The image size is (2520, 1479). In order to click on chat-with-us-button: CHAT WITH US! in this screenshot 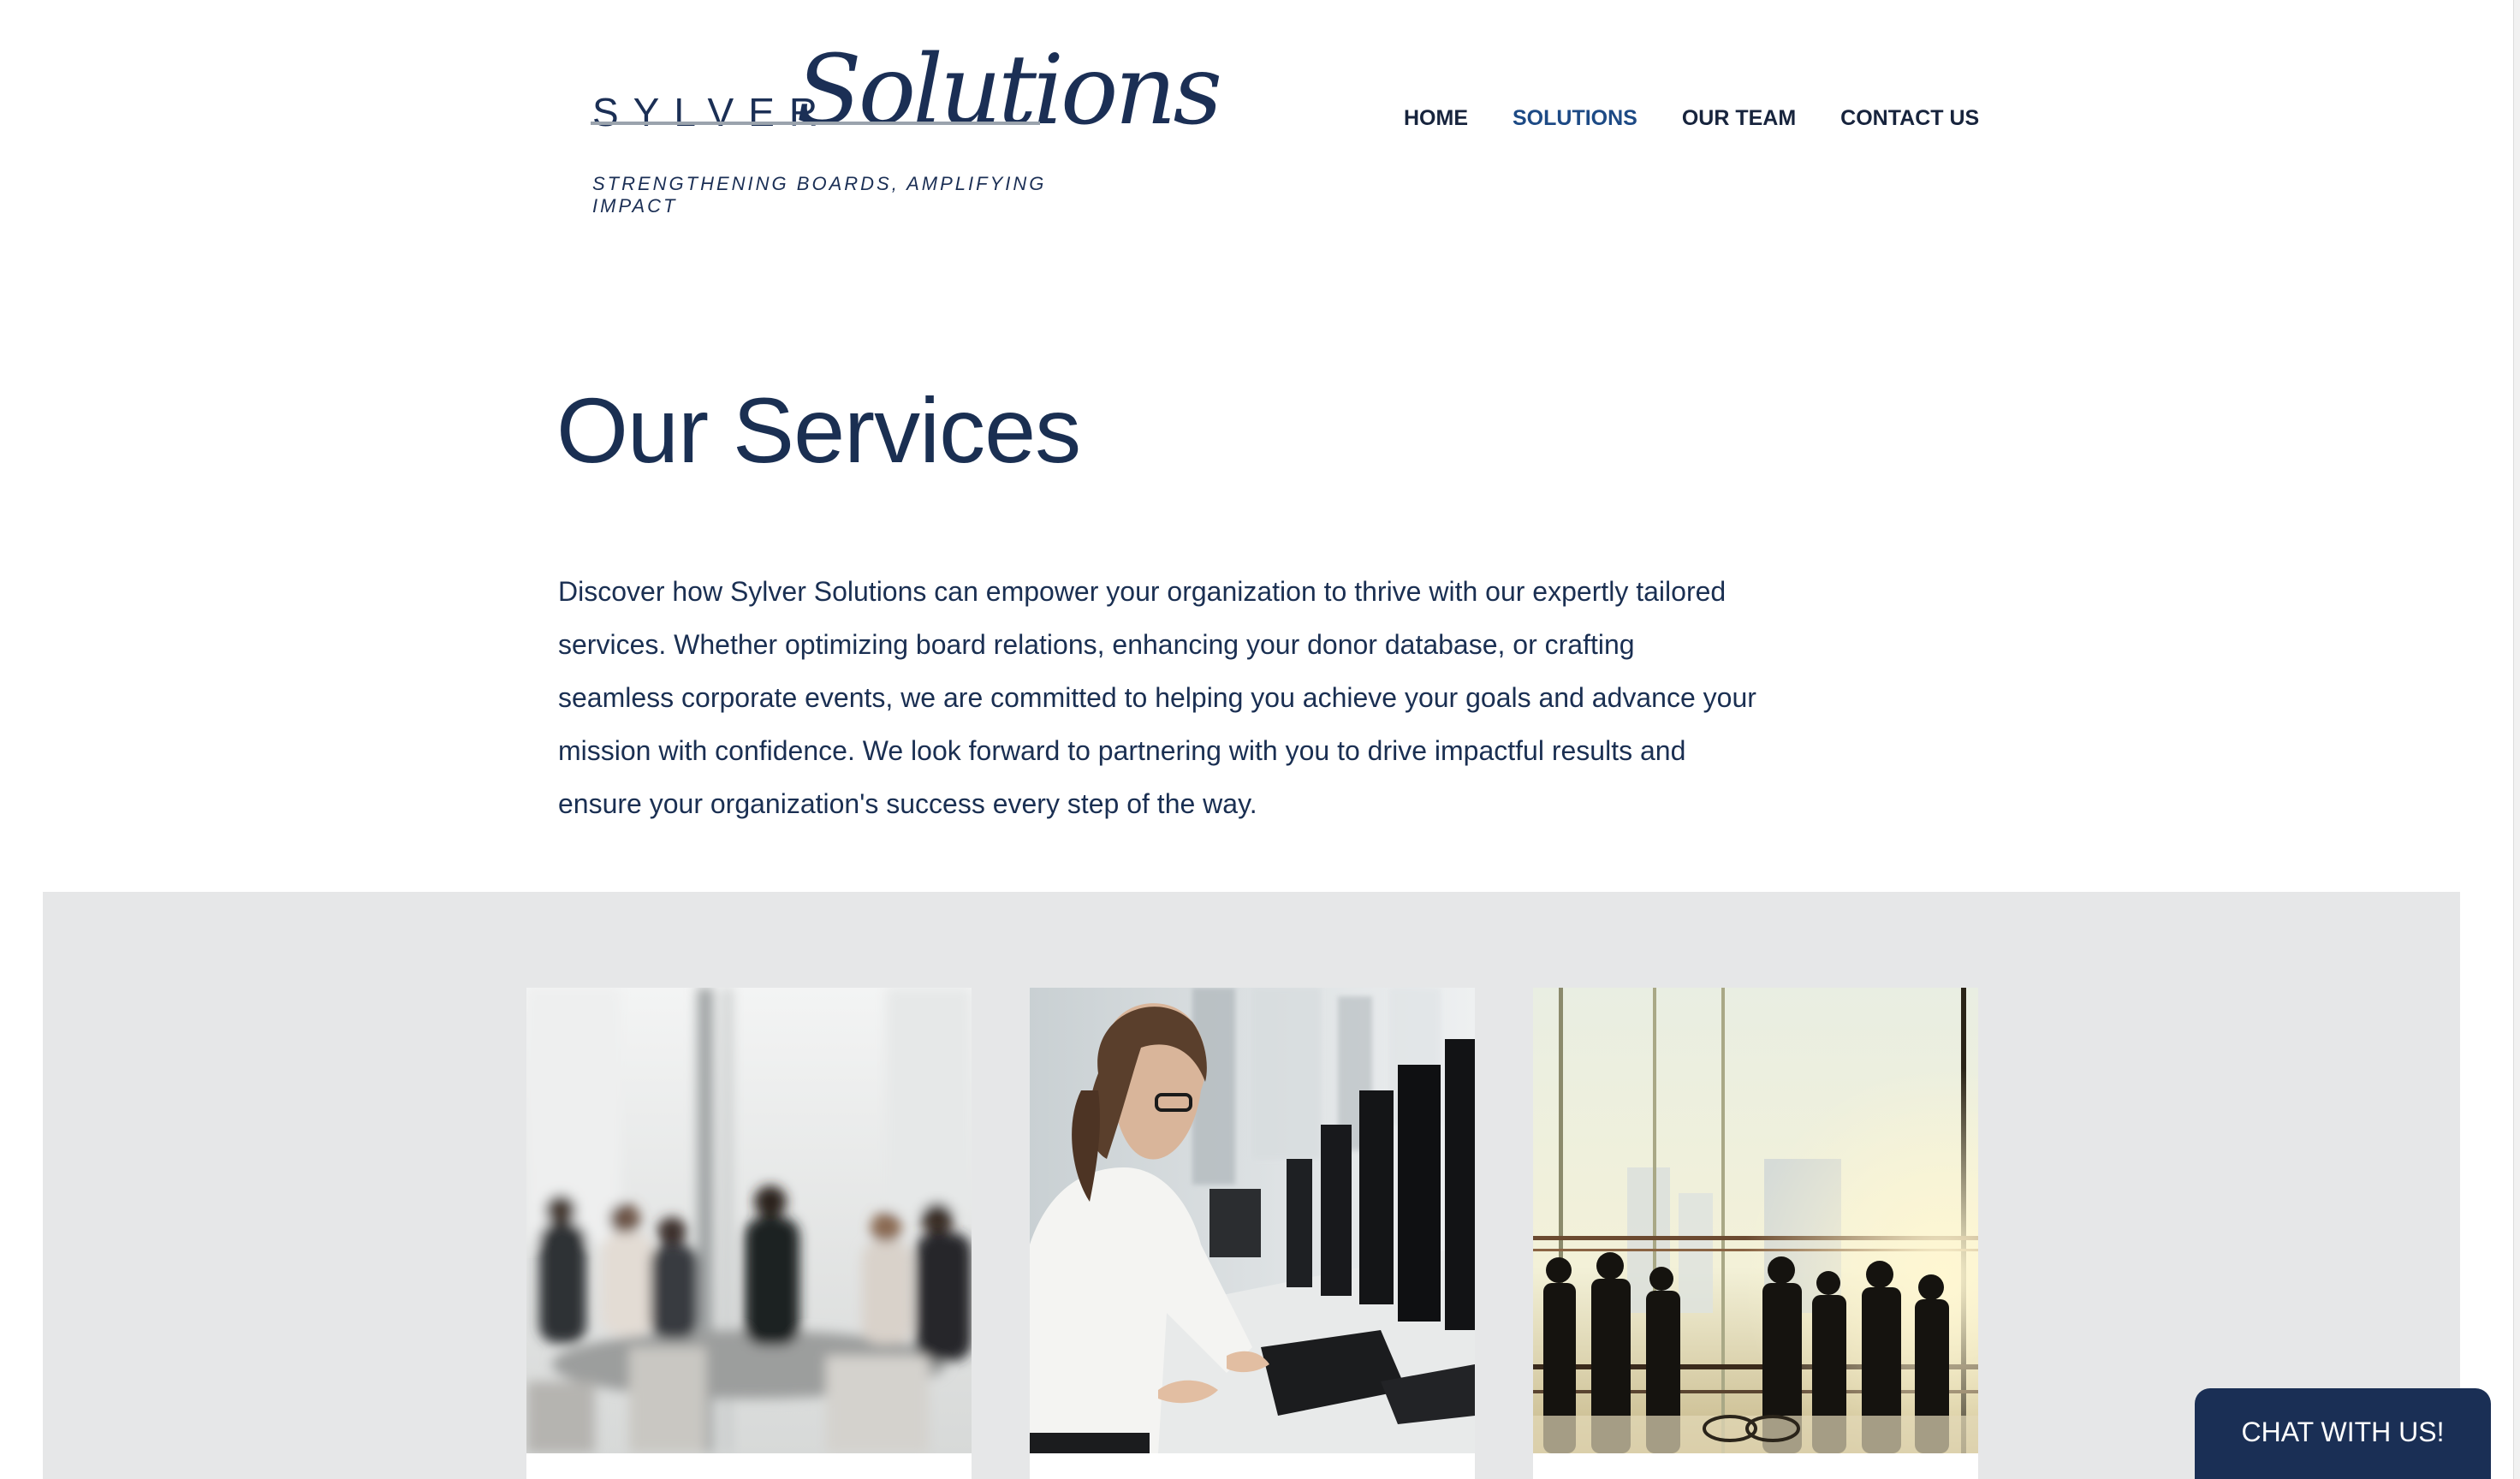, I will do `click(2343, 1433)`.